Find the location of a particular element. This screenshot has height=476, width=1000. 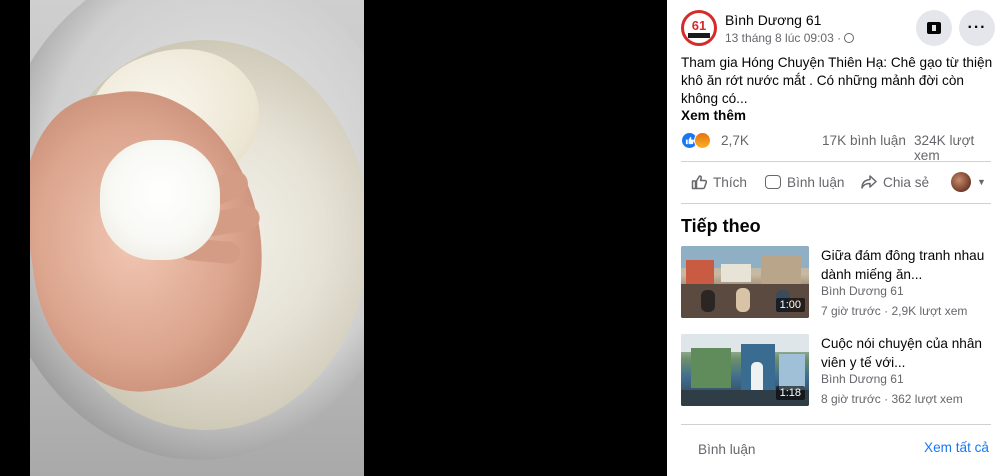

comment-label: Bình luận is located at coordinates (816, 182).